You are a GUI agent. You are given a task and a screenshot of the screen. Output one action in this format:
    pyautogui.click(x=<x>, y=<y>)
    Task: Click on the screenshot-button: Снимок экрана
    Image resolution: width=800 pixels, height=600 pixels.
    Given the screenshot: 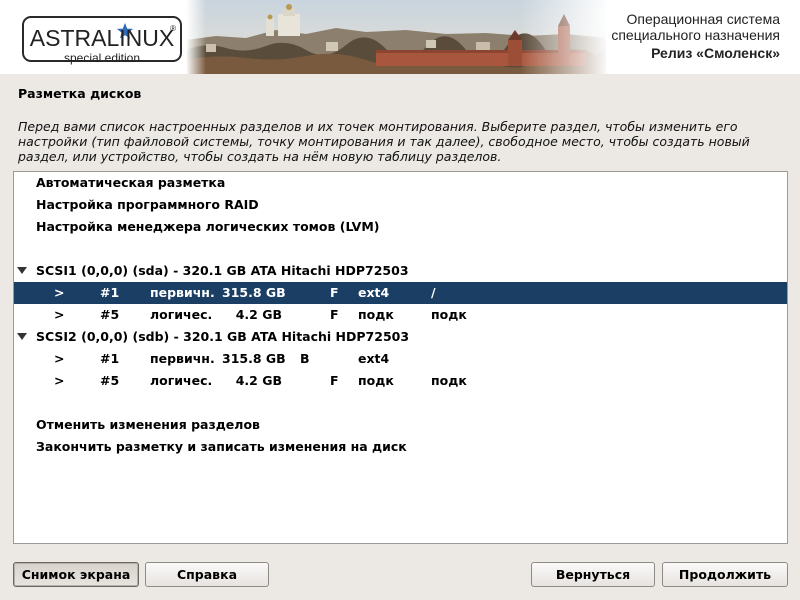 What is the action you would take?
    pyautogui.click(x=76, y=574)
    